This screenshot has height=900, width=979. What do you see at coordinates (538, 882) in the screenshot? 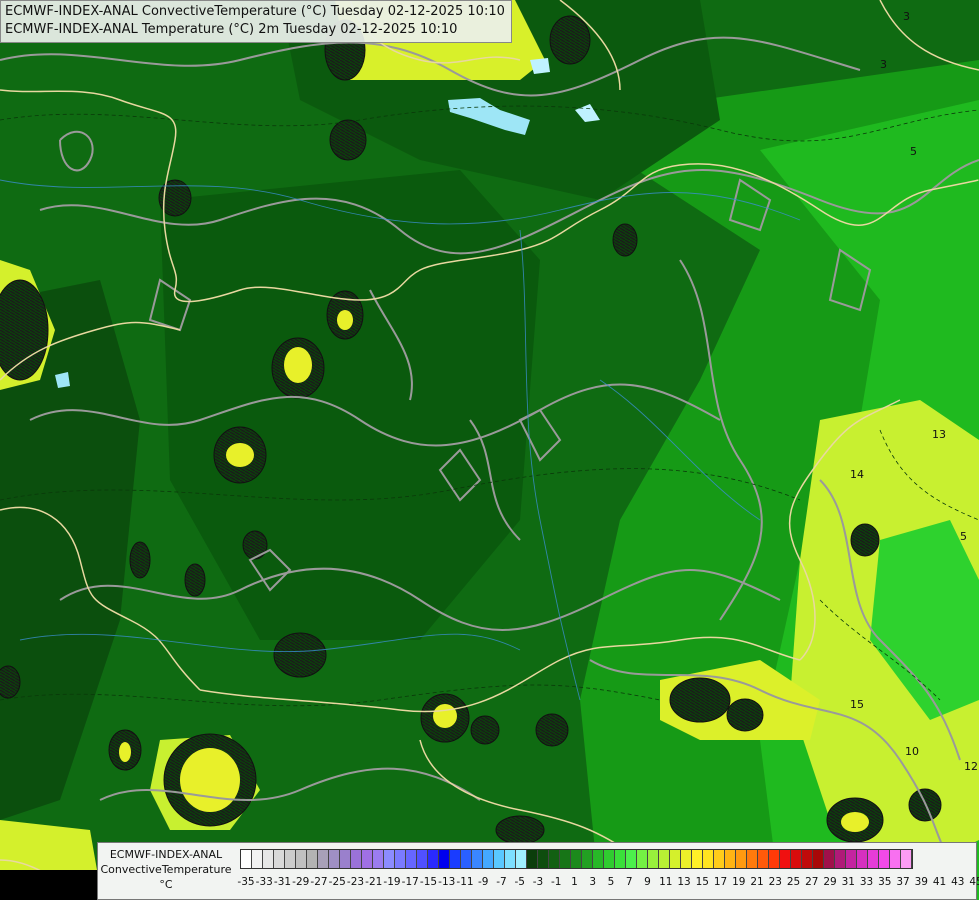
I see `legend-tick-label: -3` at bounding box center [538, 882].